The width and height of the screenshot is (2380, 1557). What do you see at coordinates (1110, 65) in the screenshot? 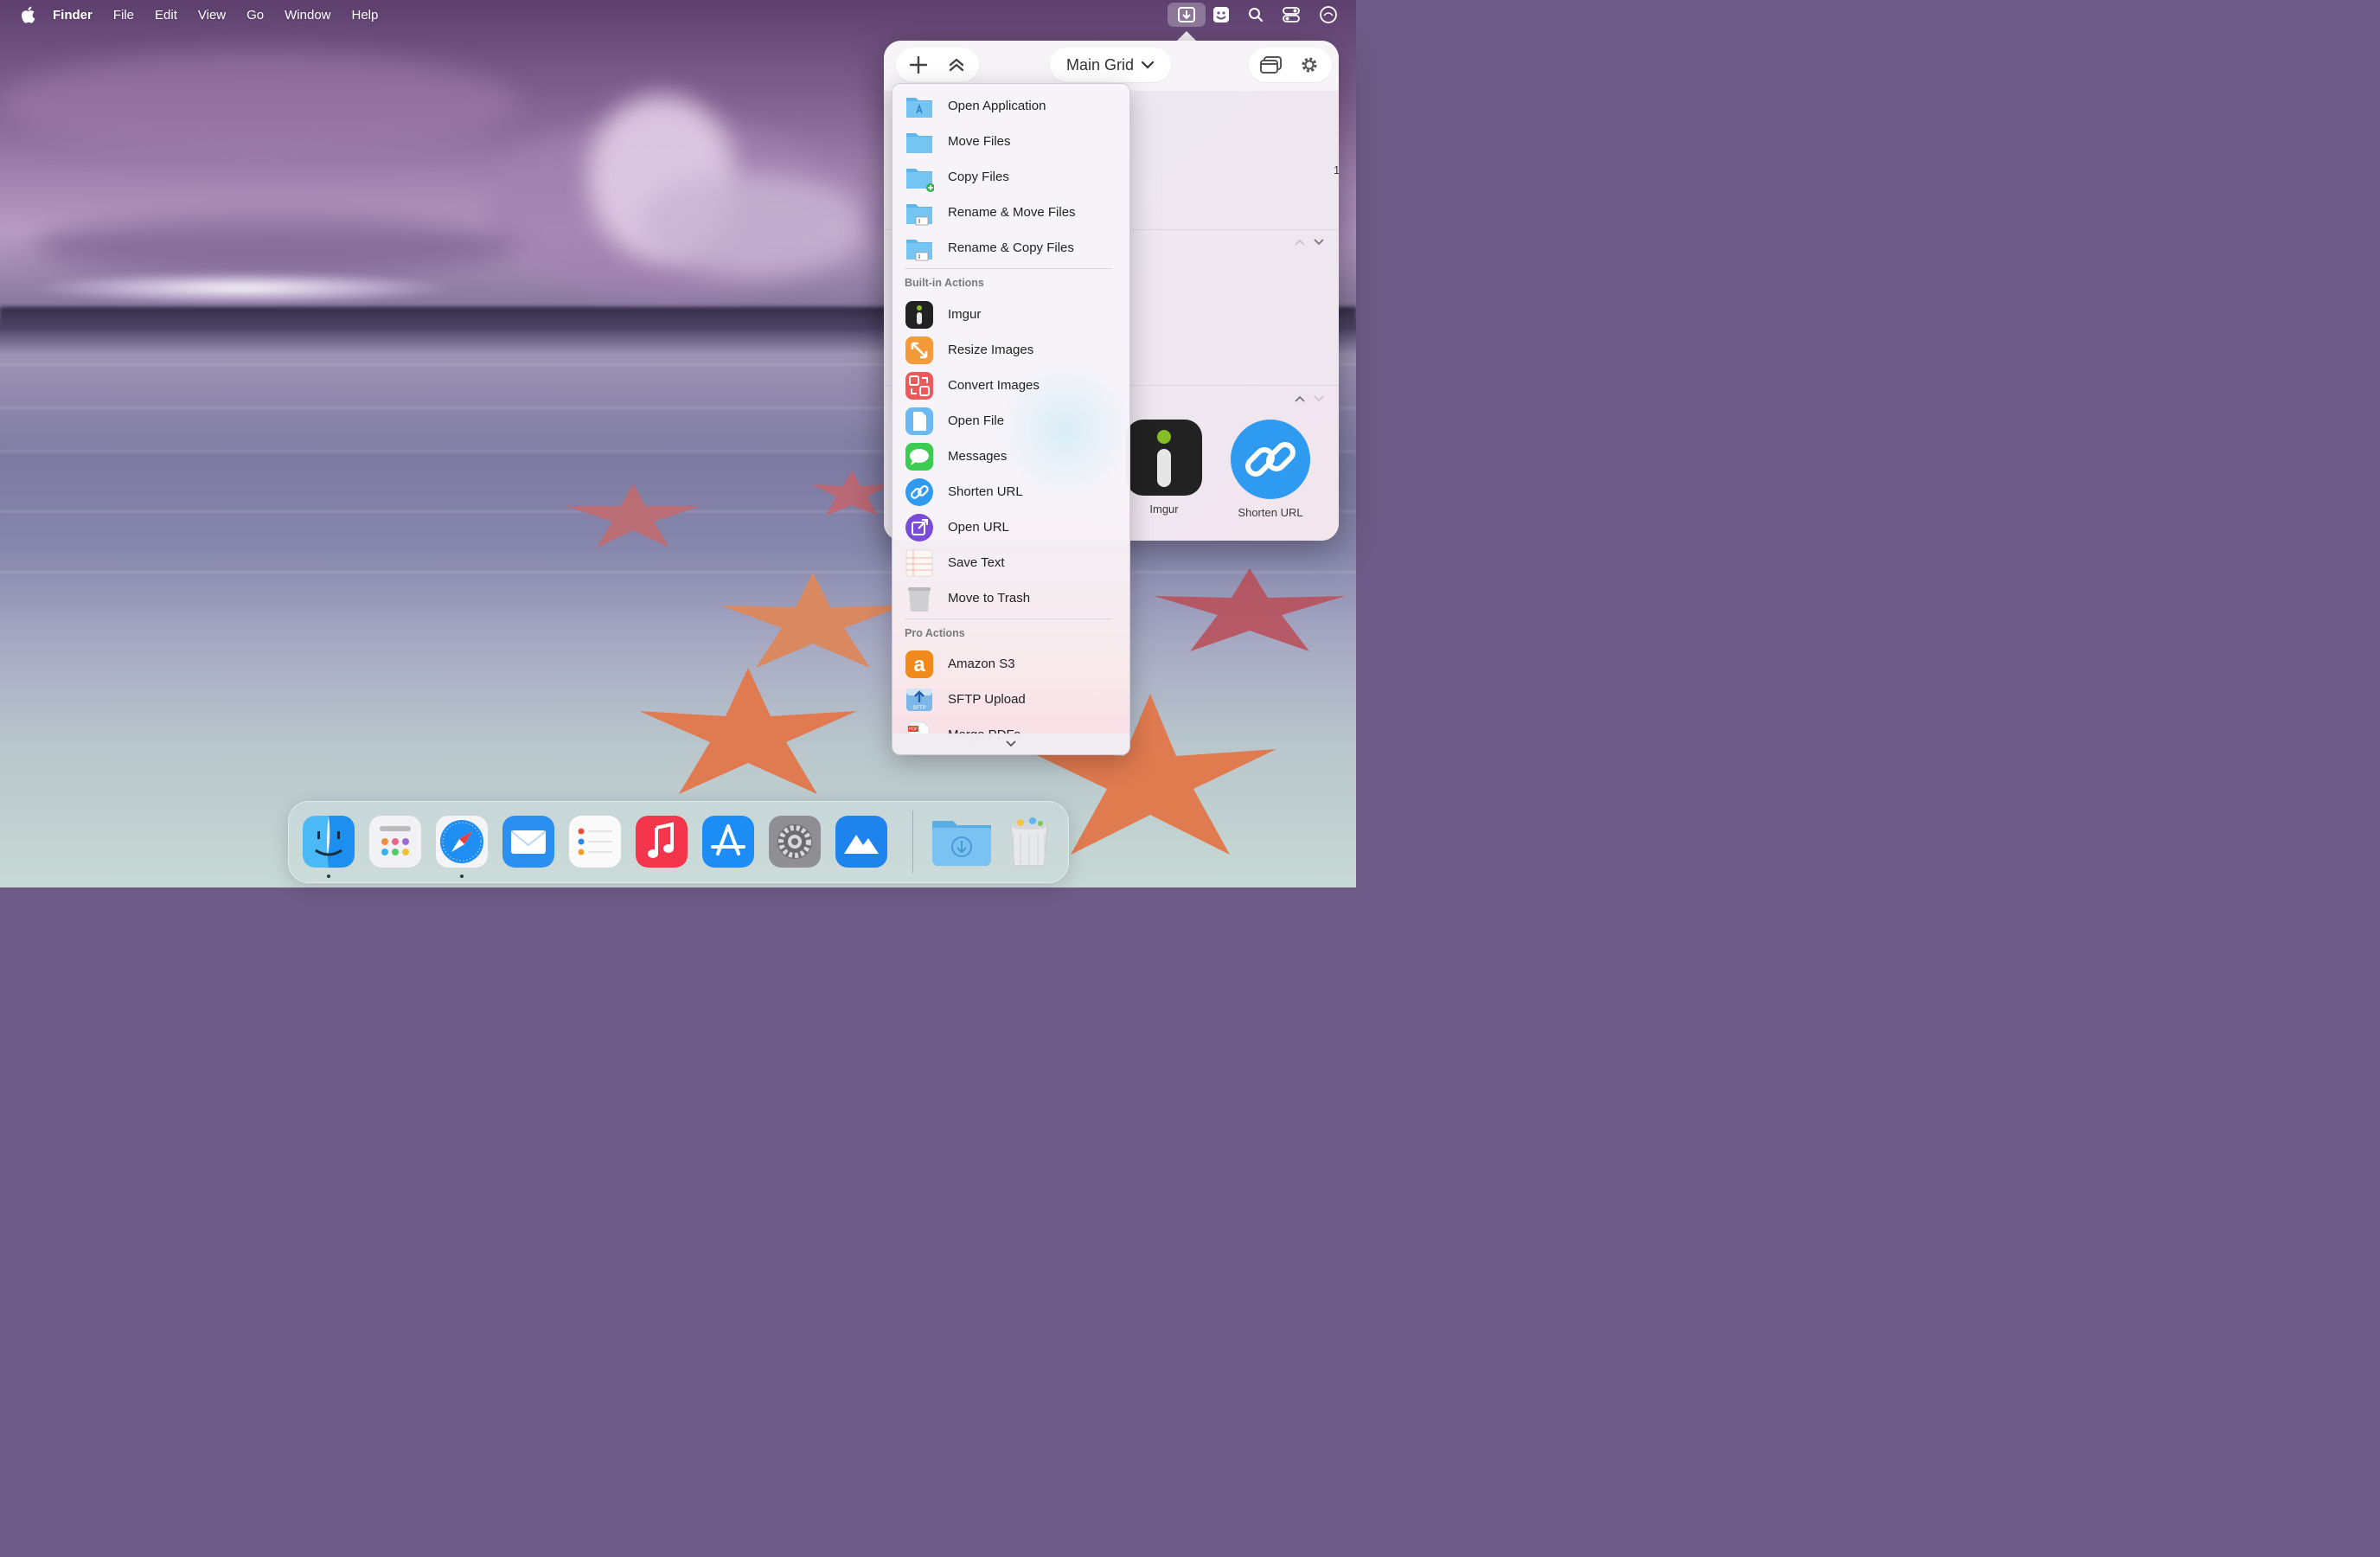
I see `grid-selector: Main Grid` at bounding box center [1110, 65].